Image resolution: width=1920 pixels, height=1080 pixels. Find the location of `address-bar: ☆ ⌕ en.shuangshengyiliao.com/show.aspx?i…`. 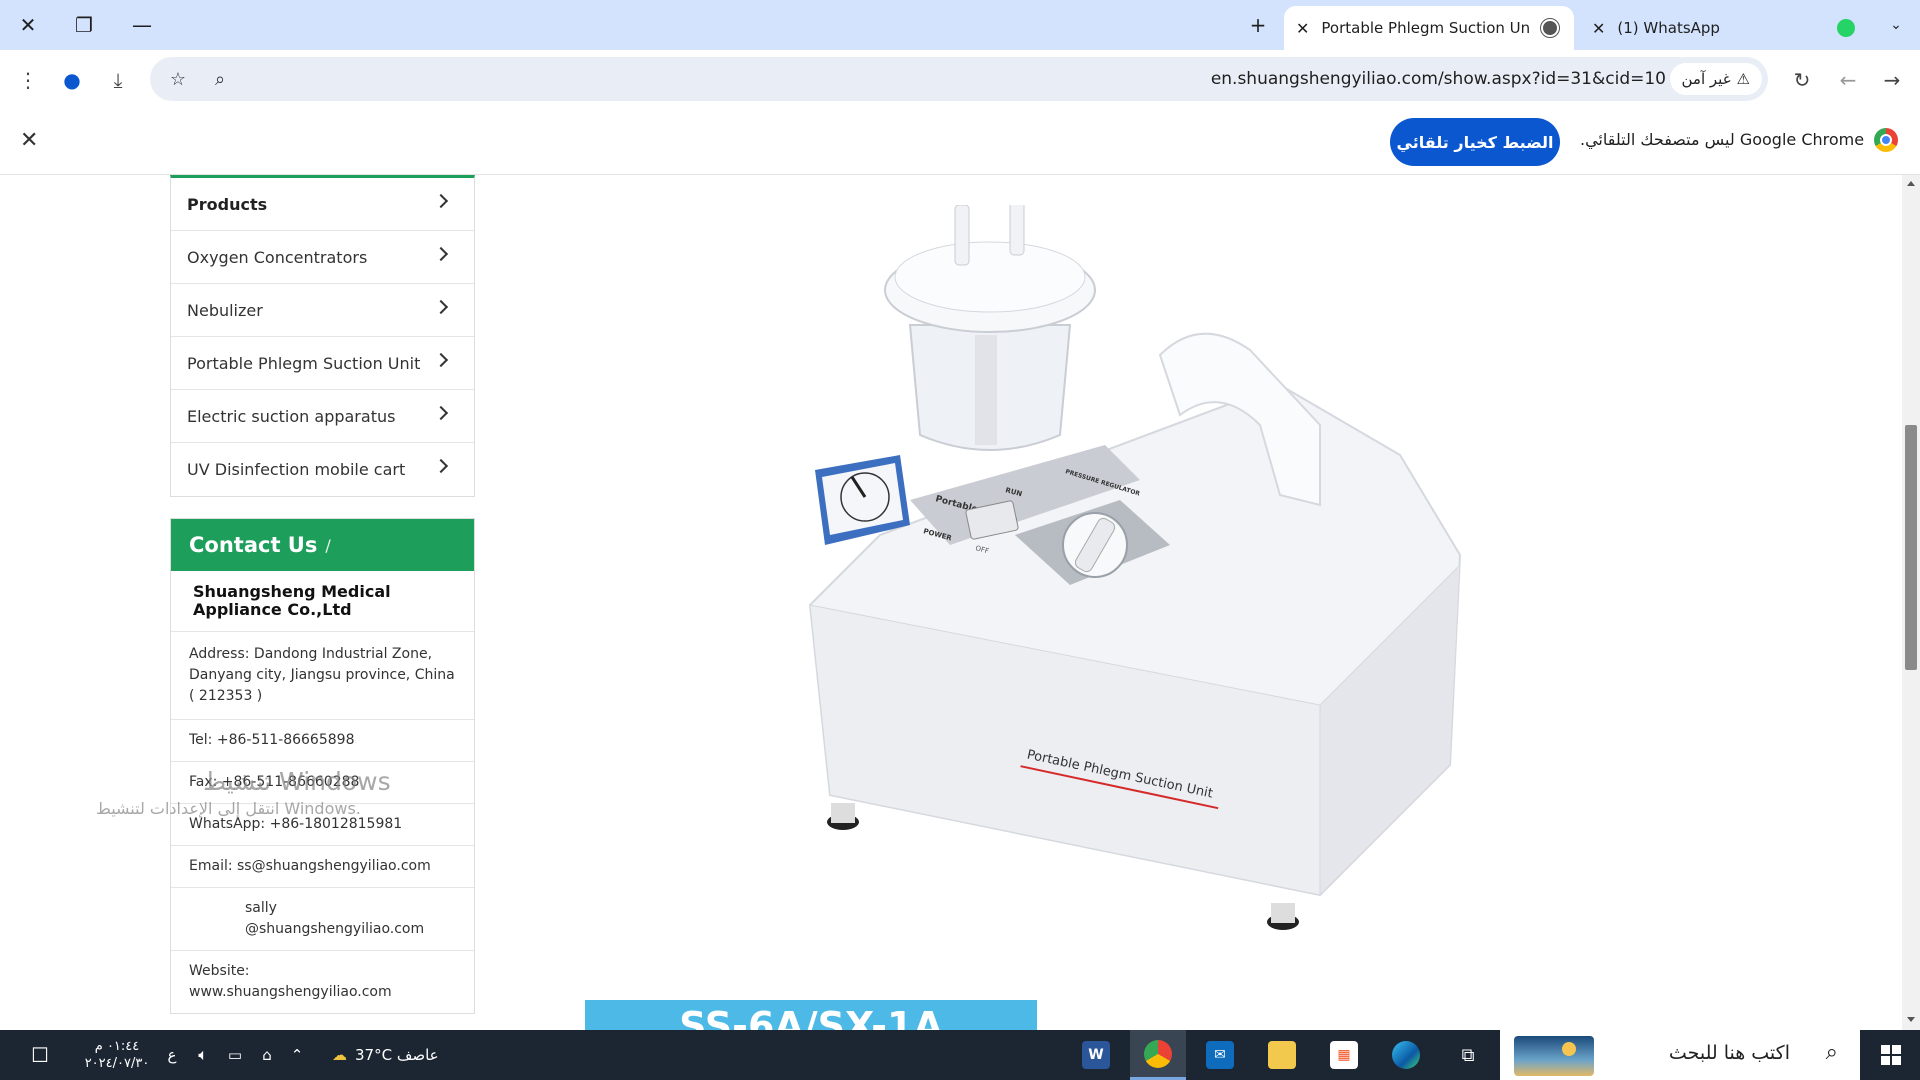

address-bar: ☆ ⌕ en.shuangshengyiliao.com/show.aspx?i… is located at coordinates (959, 79).